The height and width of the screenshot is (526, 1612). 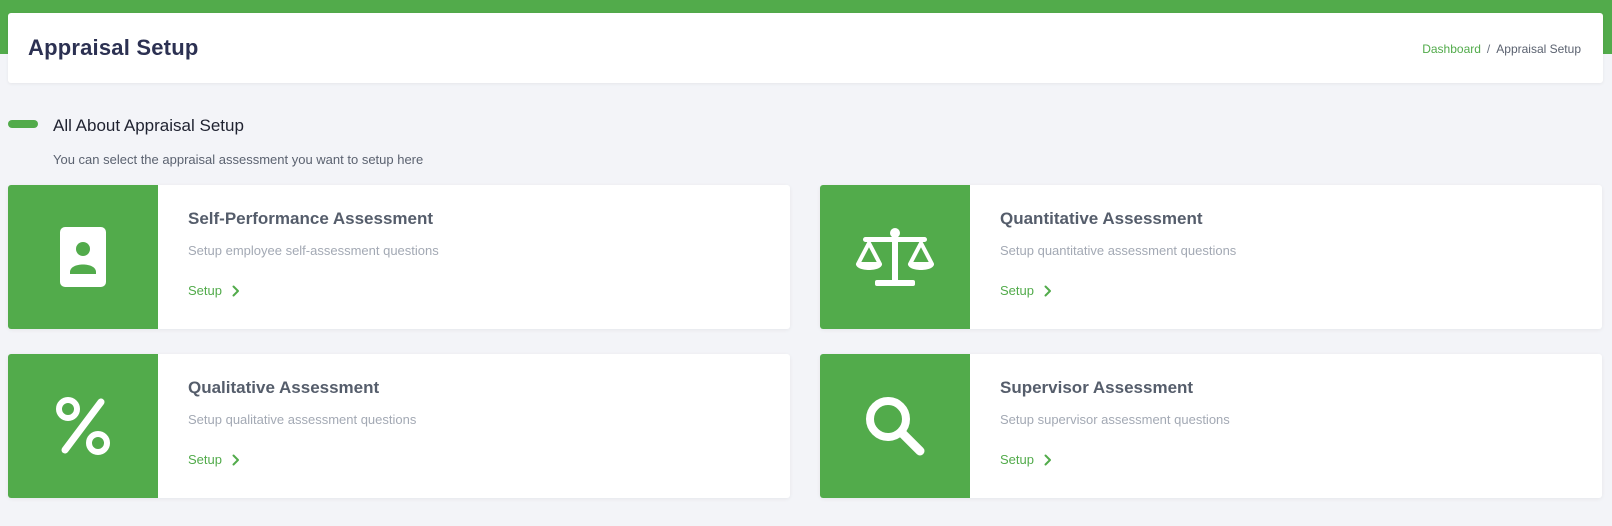 What do you see at coordinates (113, 47) in the screenshot?
I see `page-title: Appraisal Setup` at bounding box center [113, 47].